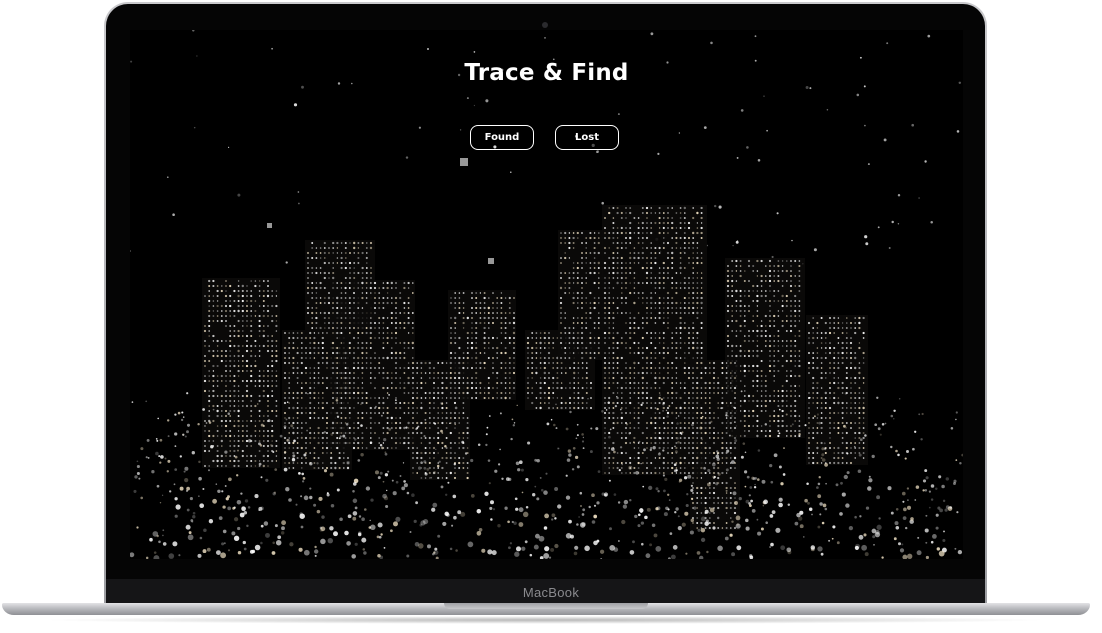 The image size is (1102, 633). I want to click on brand-label: MacBook, so click(551, 592).